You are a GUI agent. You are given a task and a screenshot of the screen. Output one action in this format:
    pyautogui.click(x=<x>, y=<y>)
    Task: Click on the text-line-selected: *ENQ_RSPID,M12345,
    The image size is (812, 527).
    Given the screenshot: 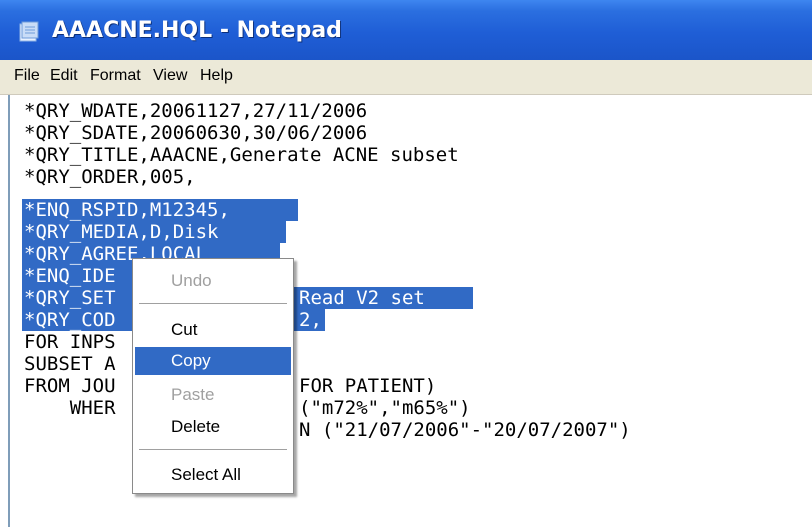 What is the action you would take?
    pyautogui.click(x=127, y=210)
    